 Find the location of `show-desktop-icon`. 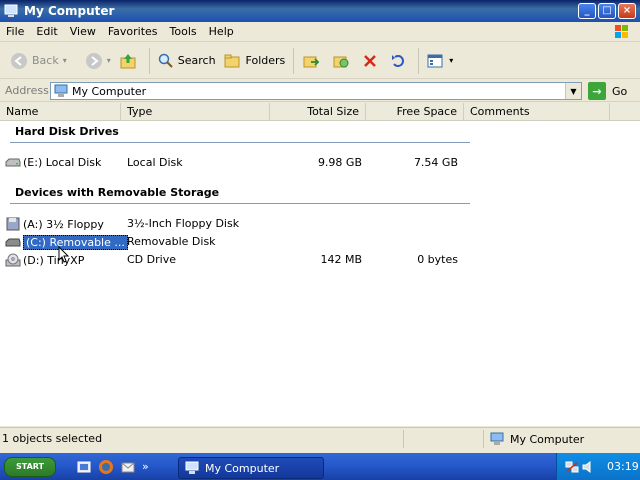

show-desktop-icon is located at coordinates (84, 467).